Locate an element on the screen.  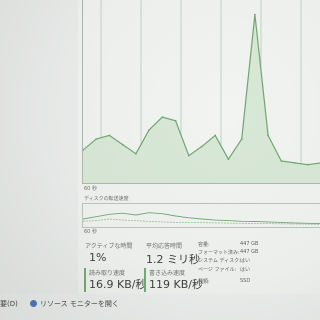
formatted-value: 447 GB is located at coordinates (249, 252).